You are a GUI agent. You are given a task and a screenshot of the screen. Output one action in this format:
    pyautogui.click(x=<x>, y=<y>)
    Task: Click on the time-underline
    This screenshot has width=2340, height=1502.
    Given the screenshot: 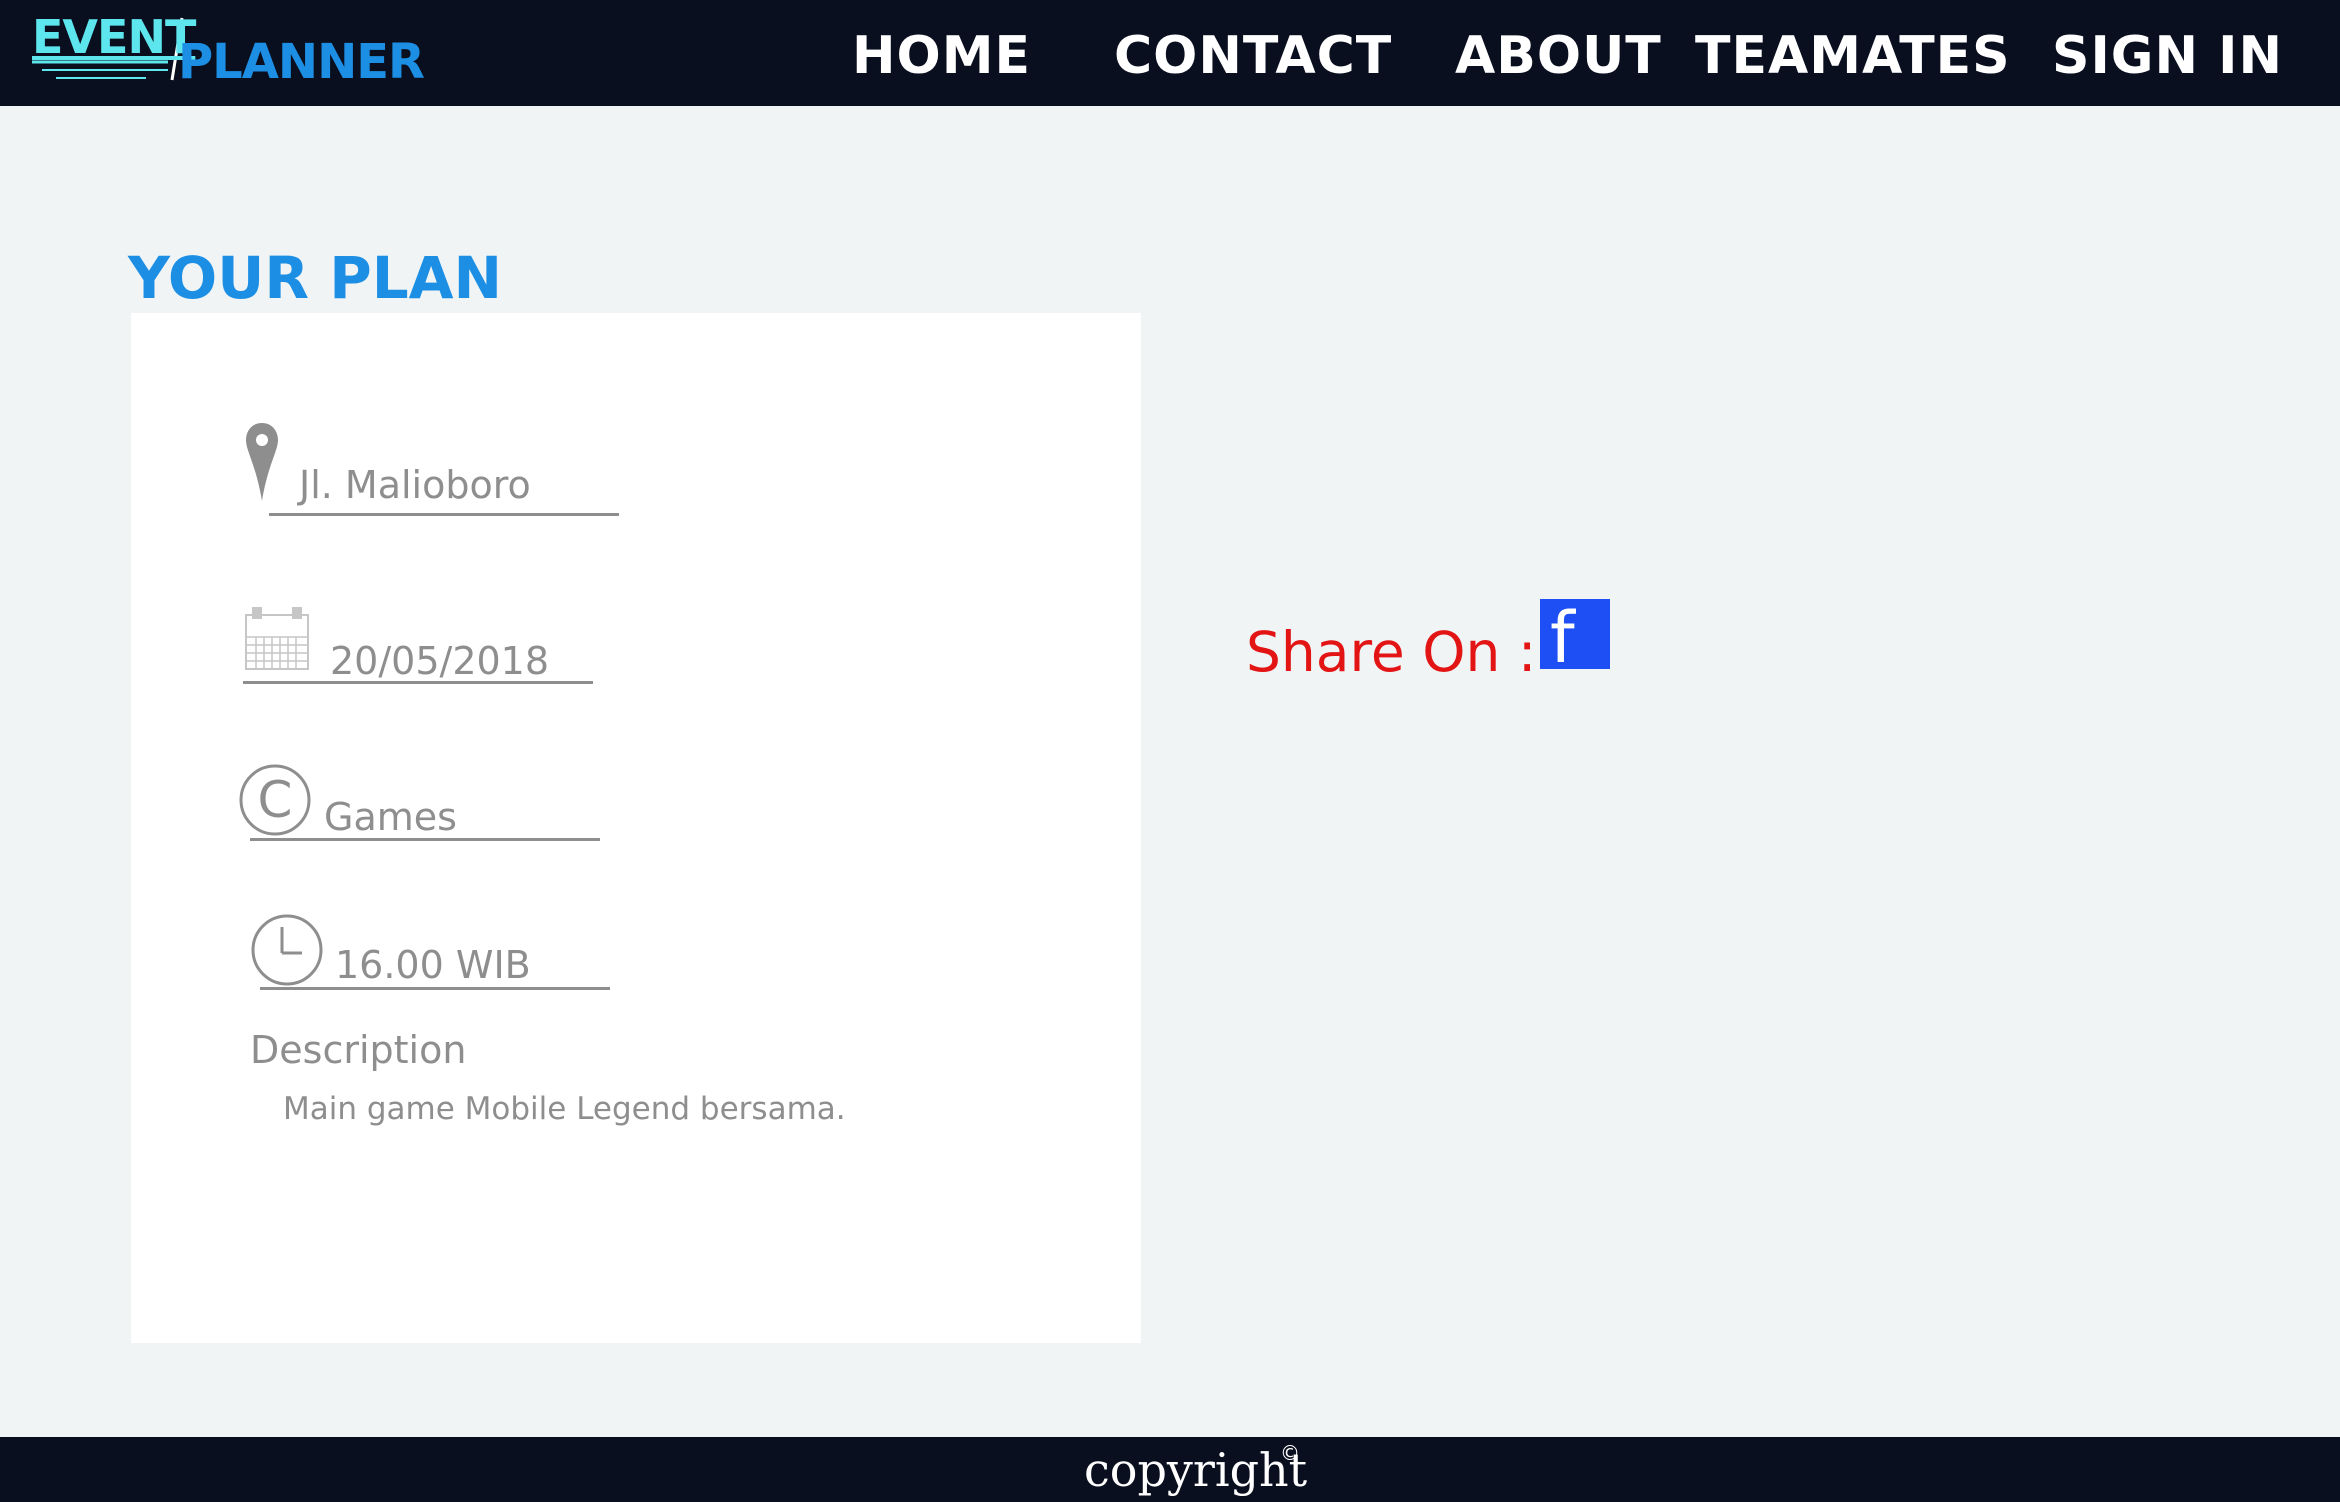 What is the action you would take?
    pyautogui.click(x=435, y=988)
    